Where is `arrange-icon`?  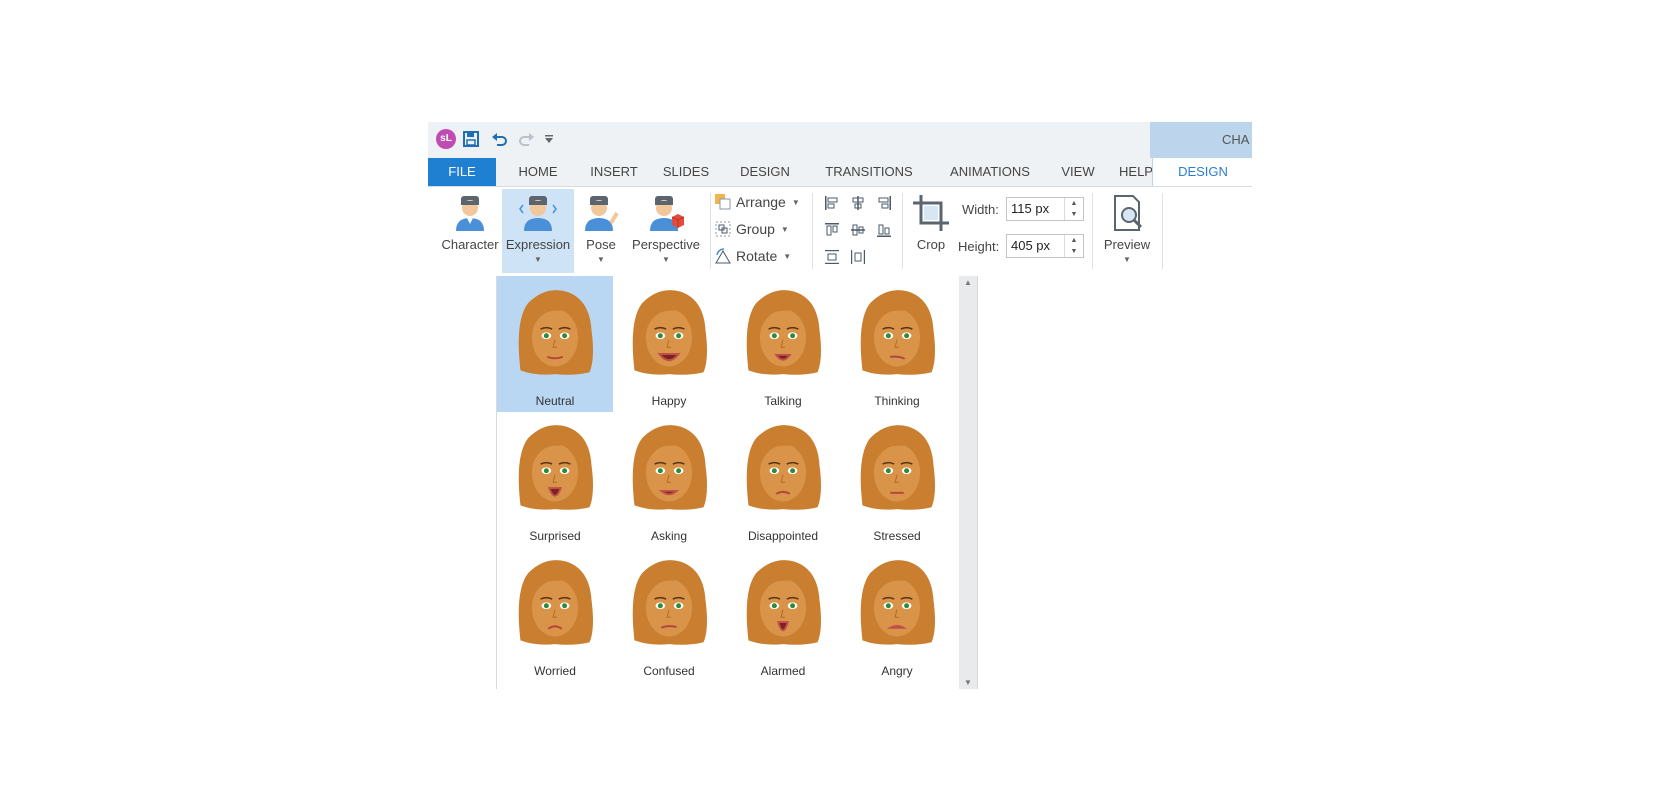
arrange-icon is located at coordinates (723, 202).